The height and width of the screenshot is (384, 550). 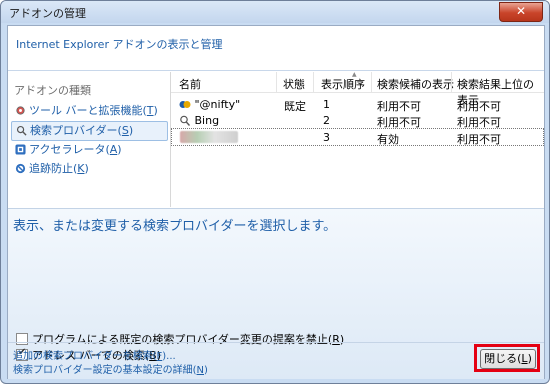 I want to click on close-icon: ✕, so click(x=521, y=11).